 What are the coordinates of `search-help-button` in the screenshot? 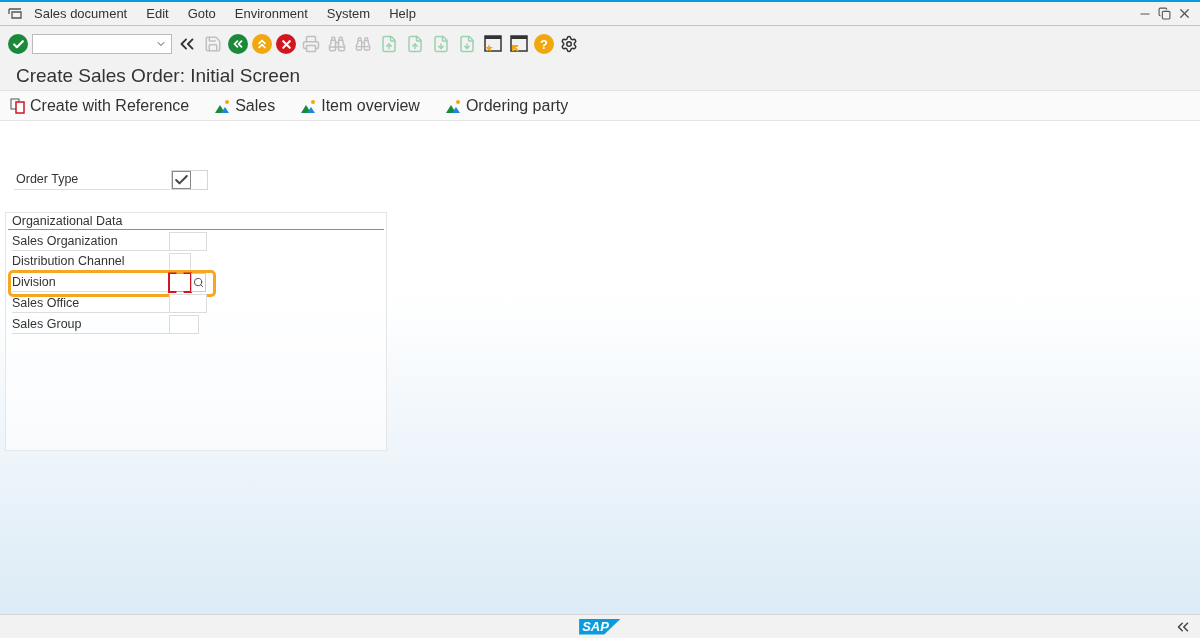 It's located at (198, 283).